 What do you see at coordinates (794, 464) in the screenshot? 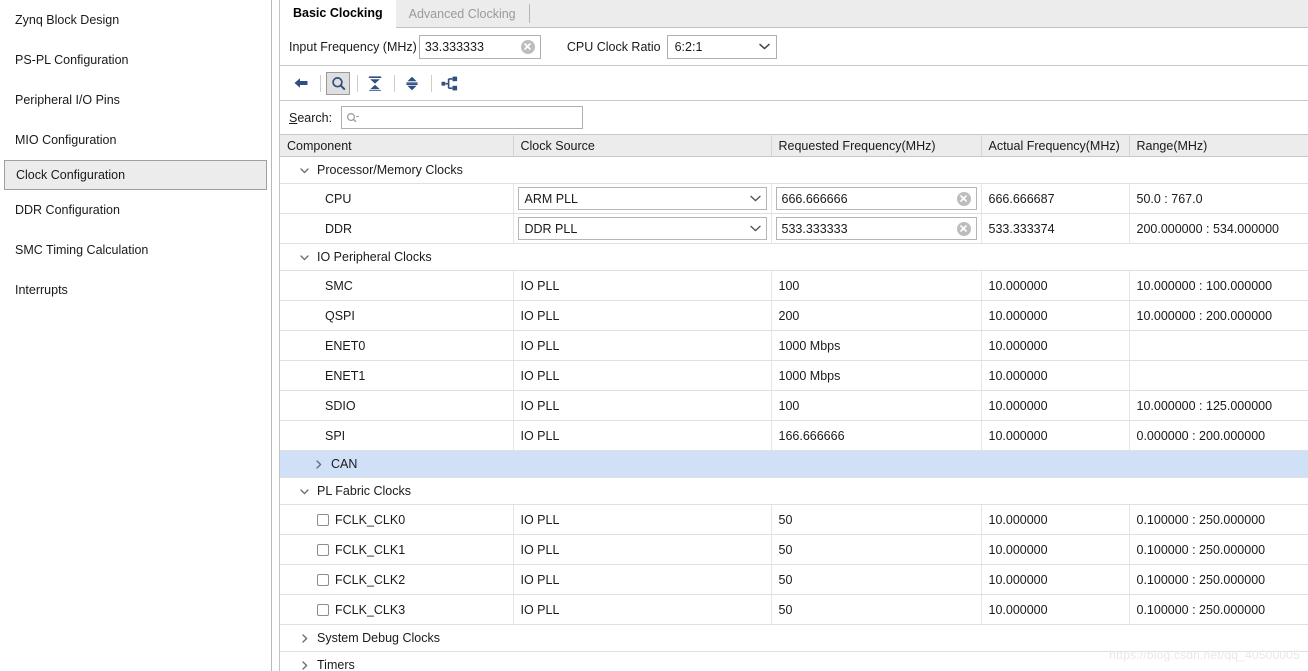
I see `table-group-row: CAN` at bounding box center [794, 464].